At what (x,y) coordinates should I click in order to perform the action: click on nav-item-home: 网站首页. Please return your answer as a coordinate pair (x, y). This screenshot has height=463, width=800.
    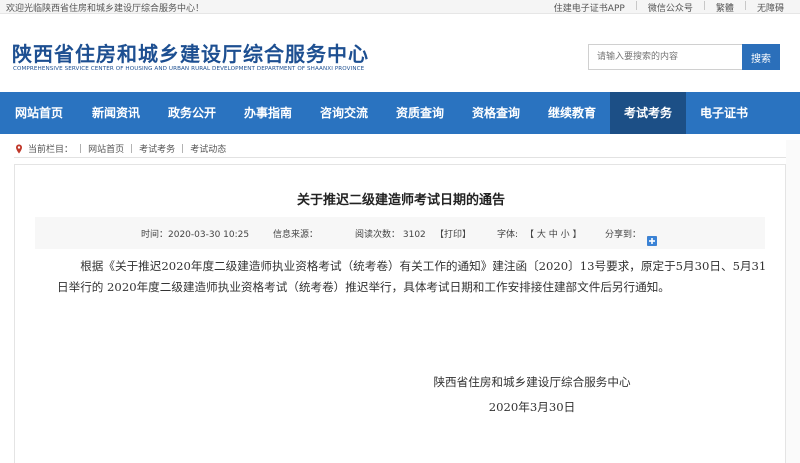
    Looking at the image, I should click on (39, 113).